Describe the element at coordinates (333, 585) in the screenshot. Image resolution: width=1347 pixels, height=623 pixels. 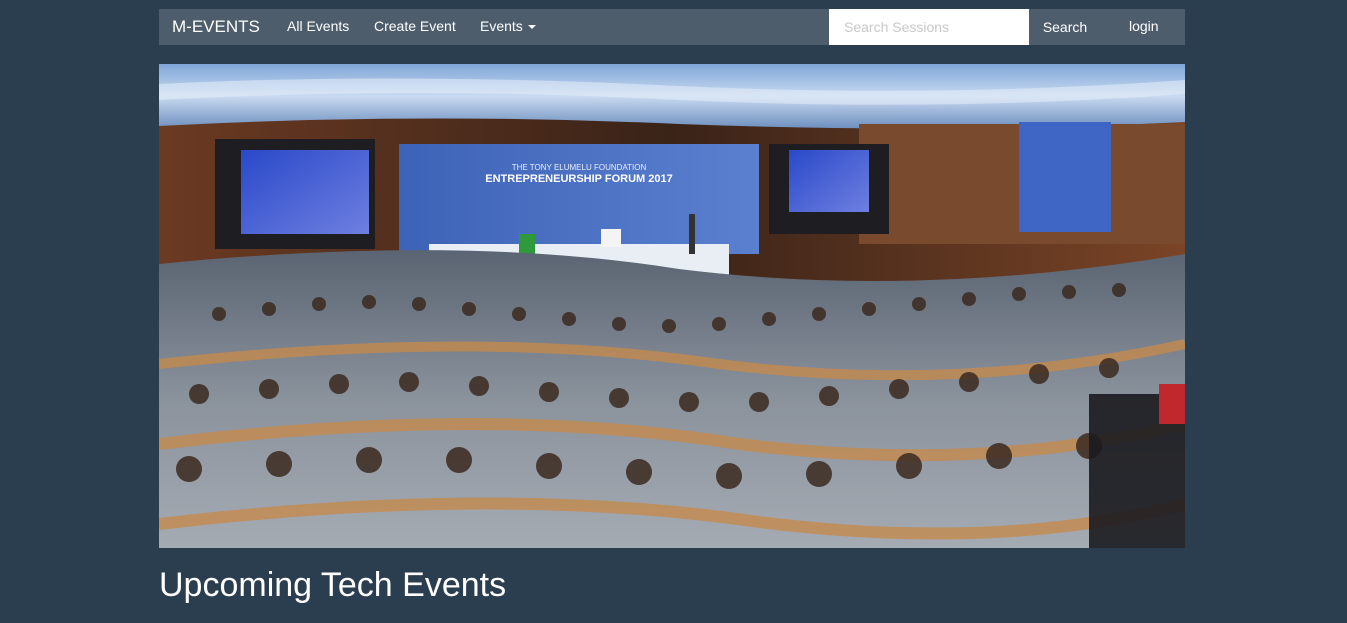
I see `page-title: Upcoming Tech Events` at that location.